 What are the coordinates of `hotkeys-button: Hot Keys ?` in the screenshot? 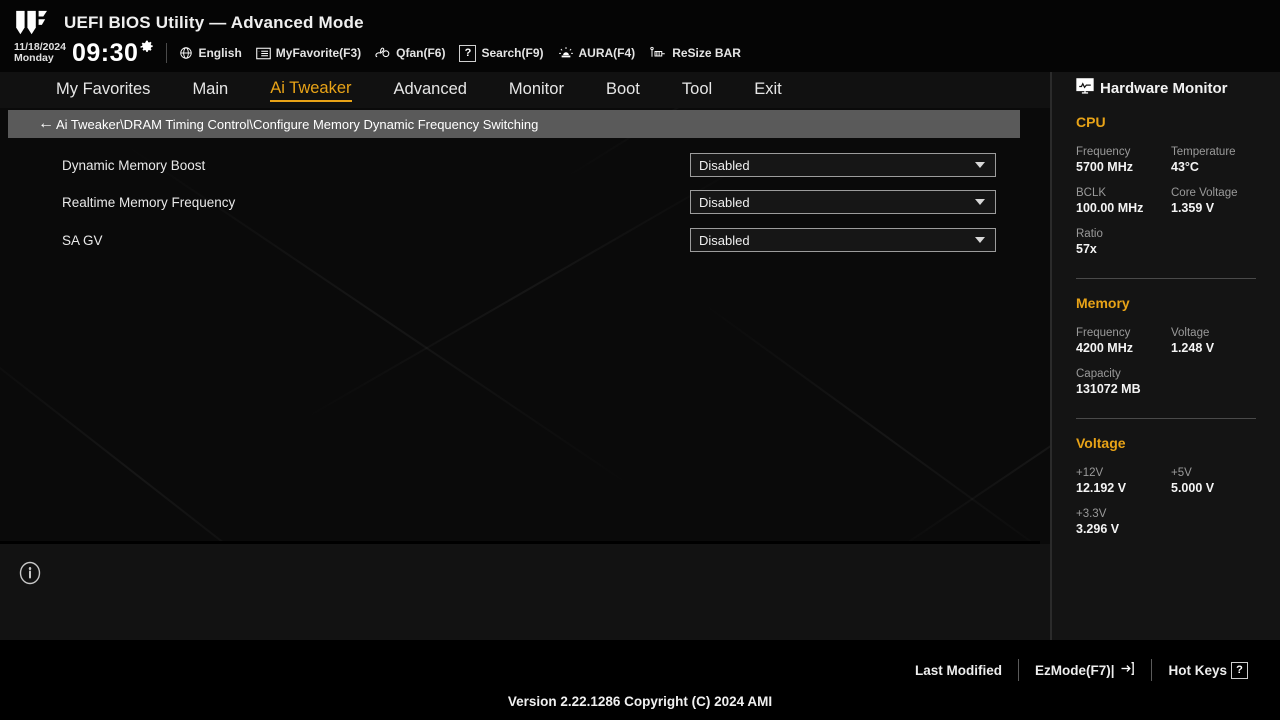 It's located at (1208, 670).